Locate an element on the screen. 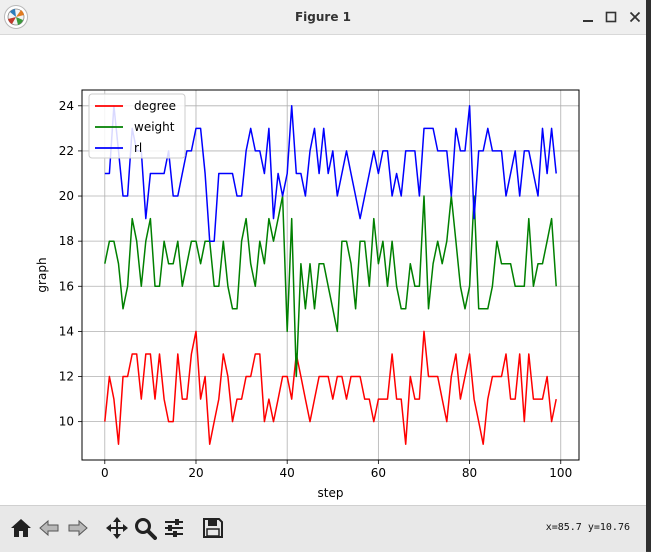 The height and width of the screenshot is (552, 651). pan-button is located at coordinates (117, 528).